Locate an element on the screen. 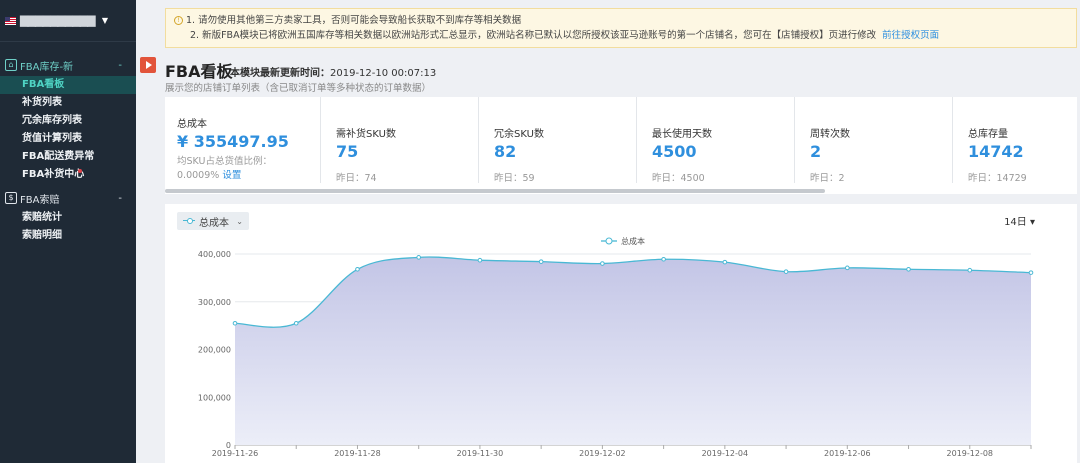 The image size is (1080, 463). info-icon: ! is located at coordinates (178, 20).